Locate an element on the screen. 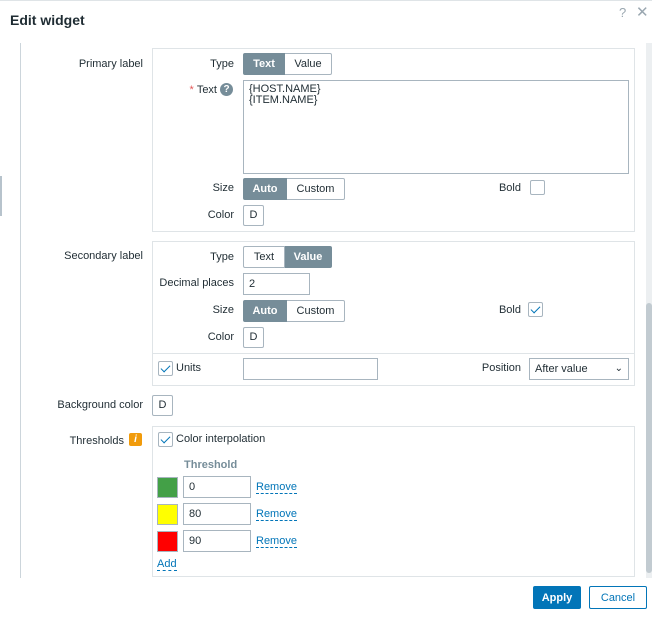 The width and height of the screenshot is (652, 617). primary-label-heading: Primary label is located at coordinates (110, 64).